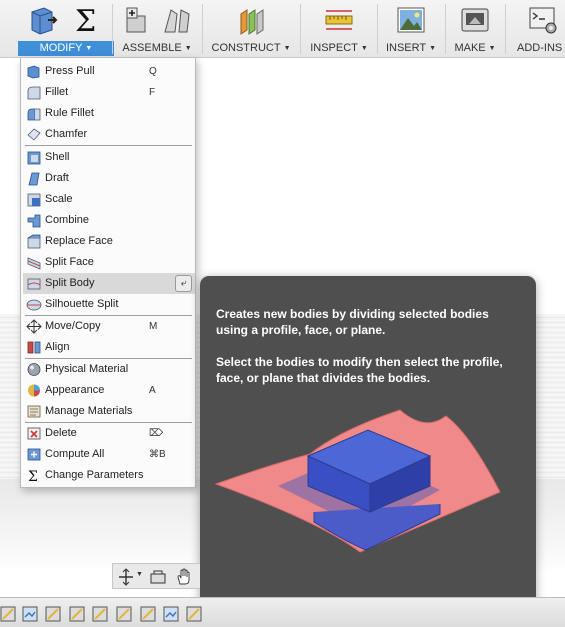  I want to click on draft-icon, so click(34, 179).